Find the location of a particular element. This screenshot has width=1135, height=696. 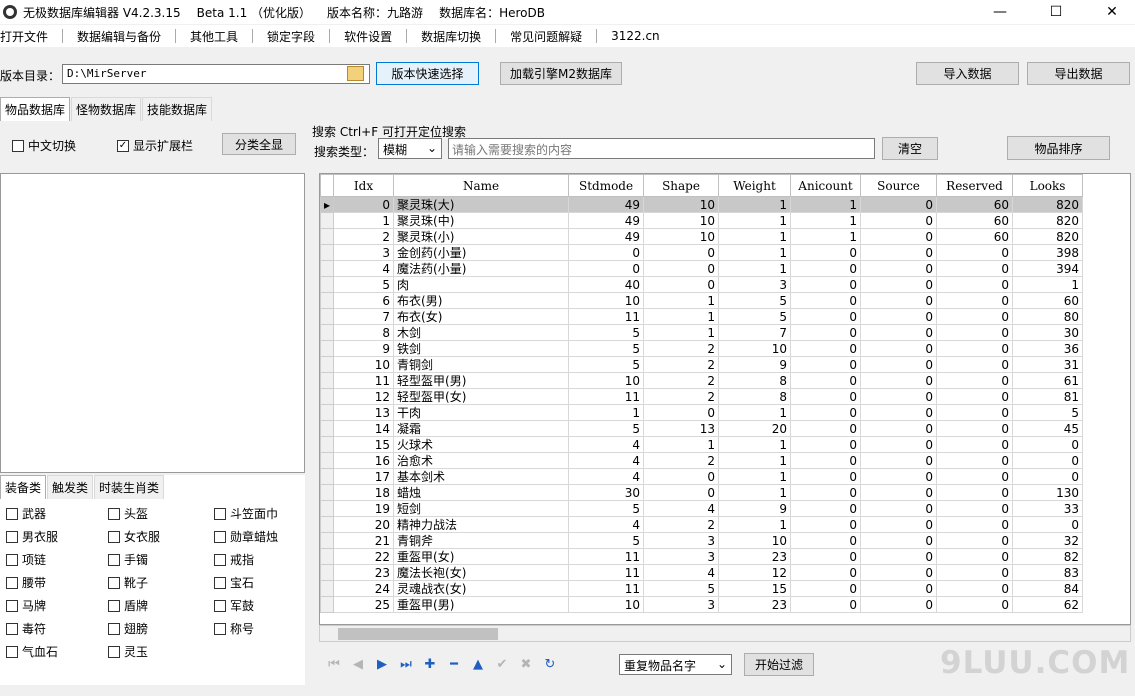

table-cell: 12 is located at coordinates (364, 396).